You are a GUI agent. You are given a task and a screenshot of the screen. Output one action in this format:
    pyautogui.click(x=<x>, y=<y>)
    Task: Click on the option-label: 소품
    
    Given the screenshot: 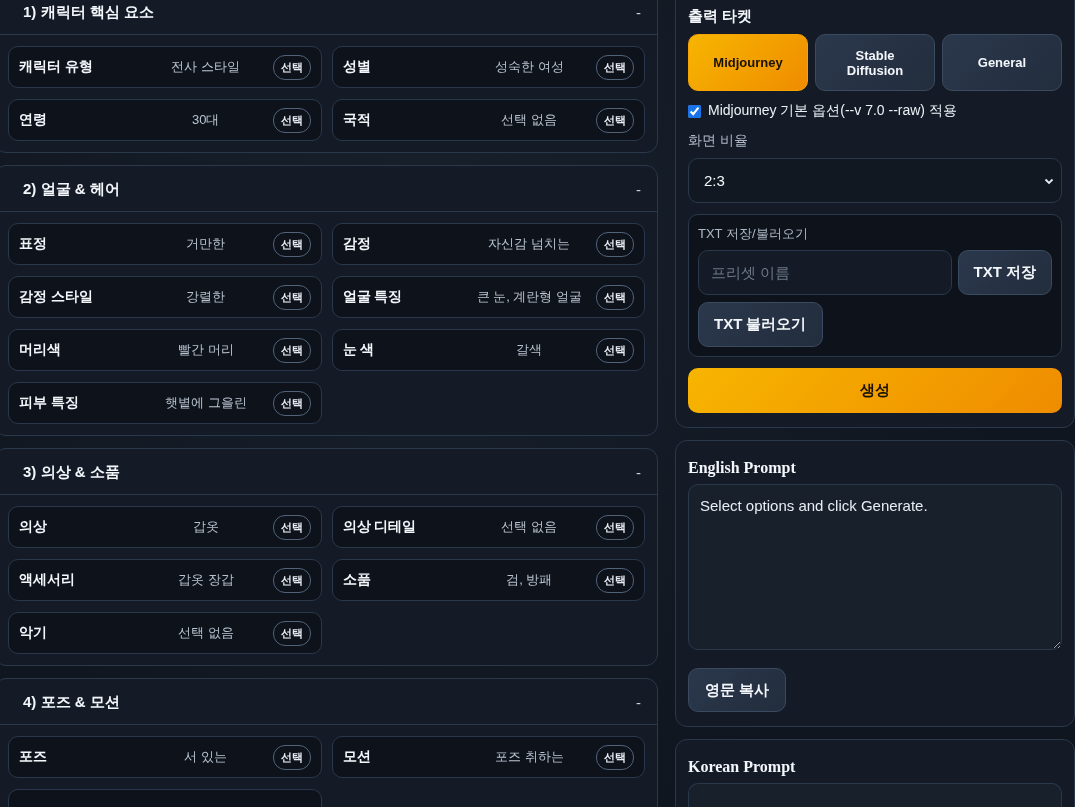 What is the action you would take?
    pyautogui.click(x=357, y=580)
    